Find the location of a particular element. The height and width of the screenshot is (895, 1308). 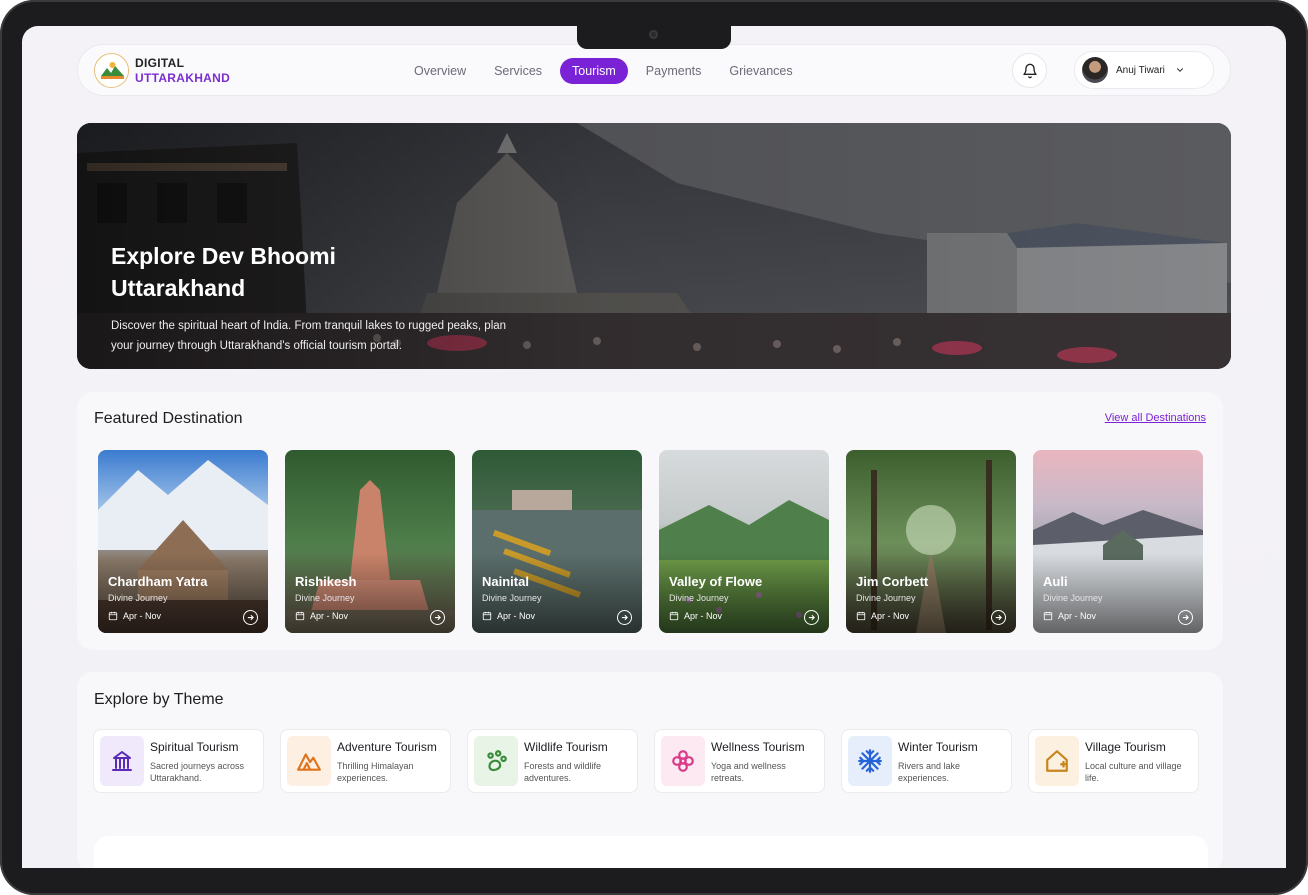

user-name: Anuj Tiwari is located at coordinates (1140, 70).